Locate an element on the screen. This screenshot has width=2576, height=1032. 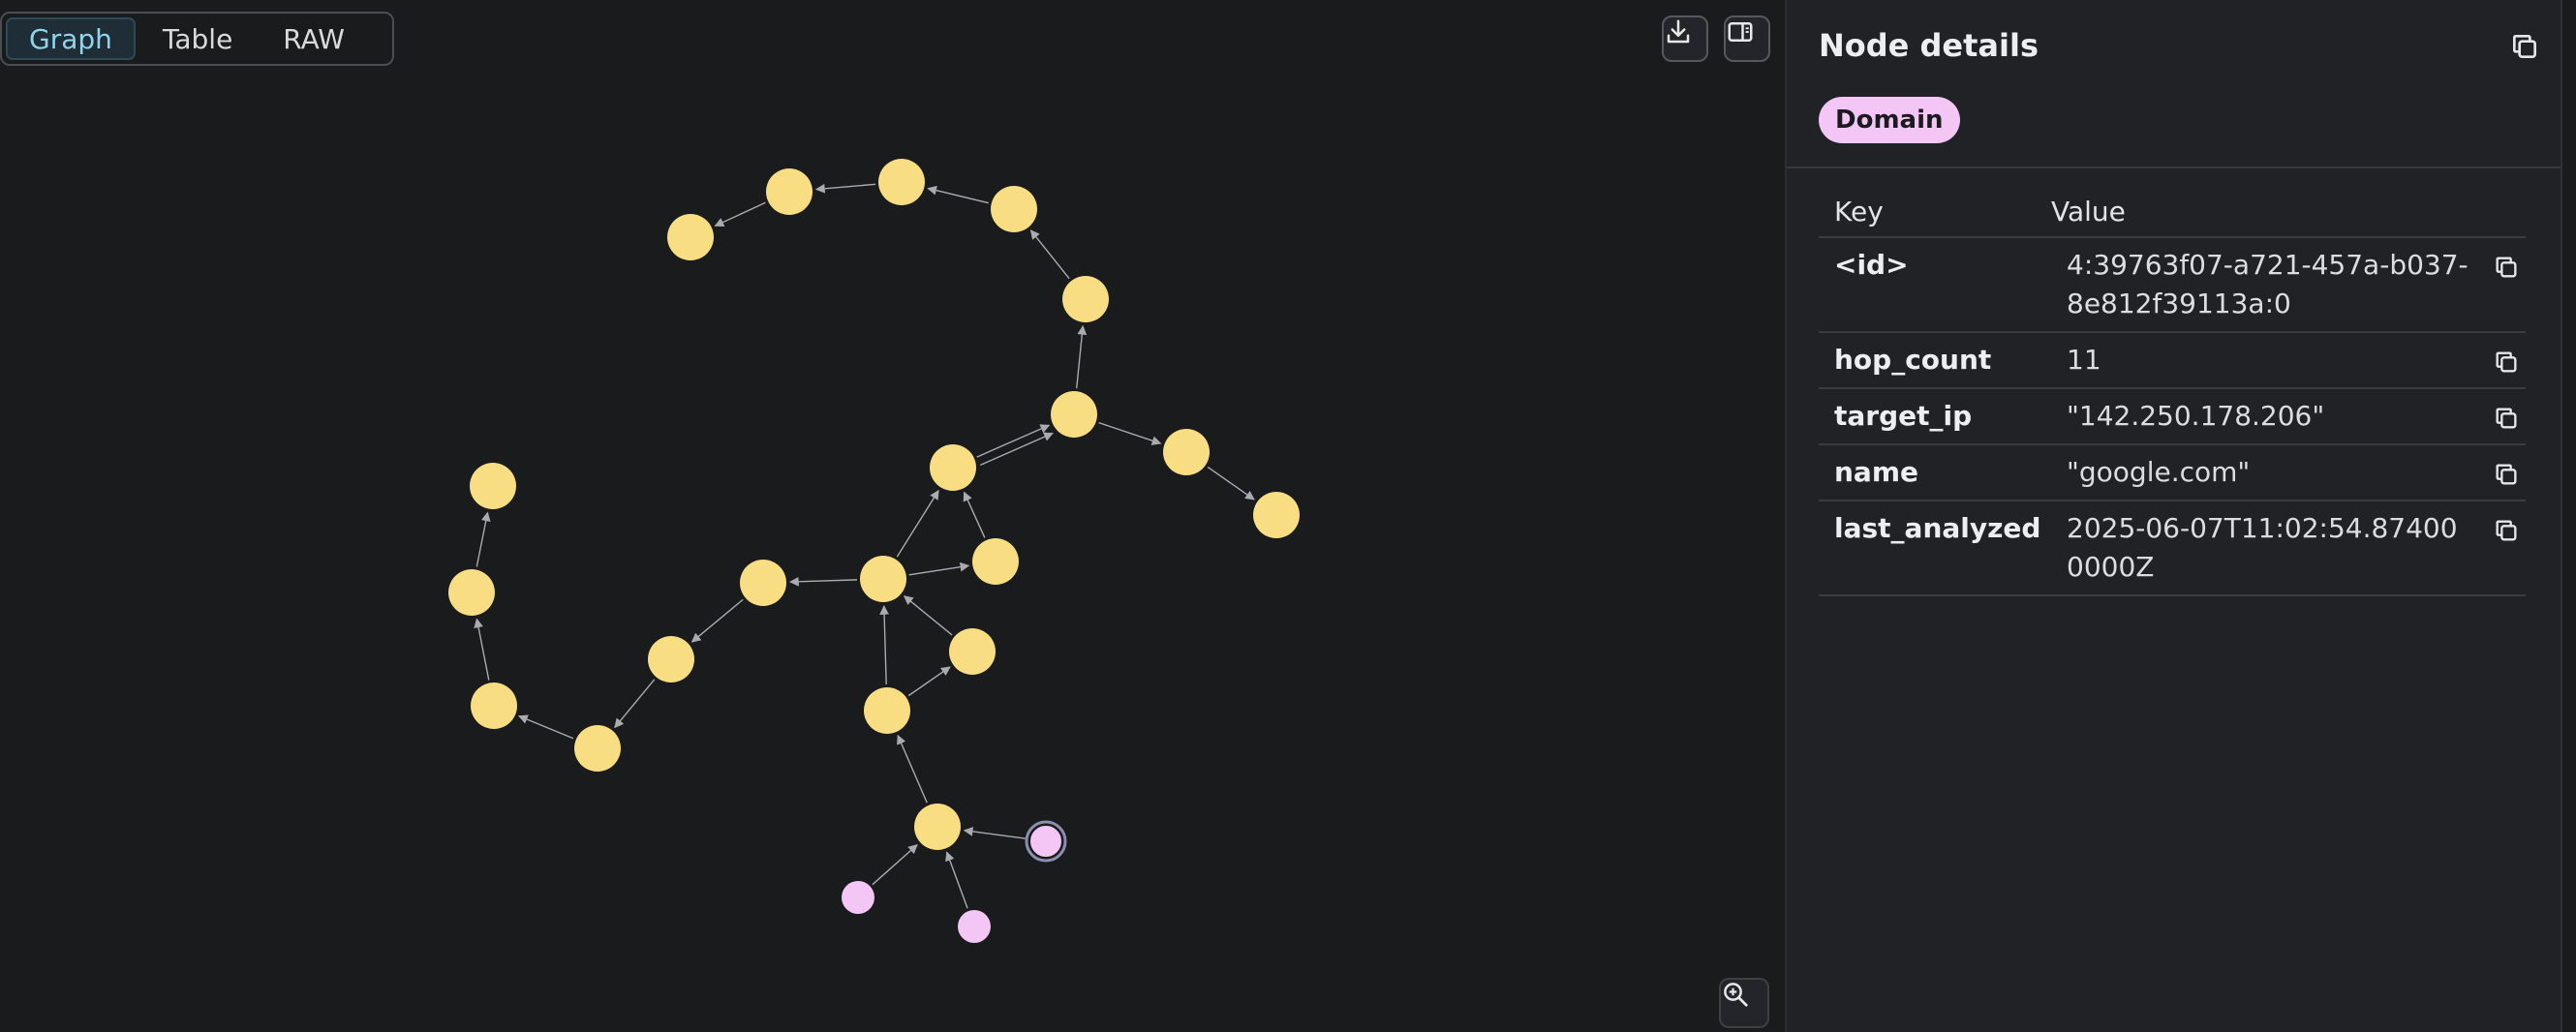
property-value: 2025-06-07T11:02:54.874000000Z is located at coordinates (2262, 548).